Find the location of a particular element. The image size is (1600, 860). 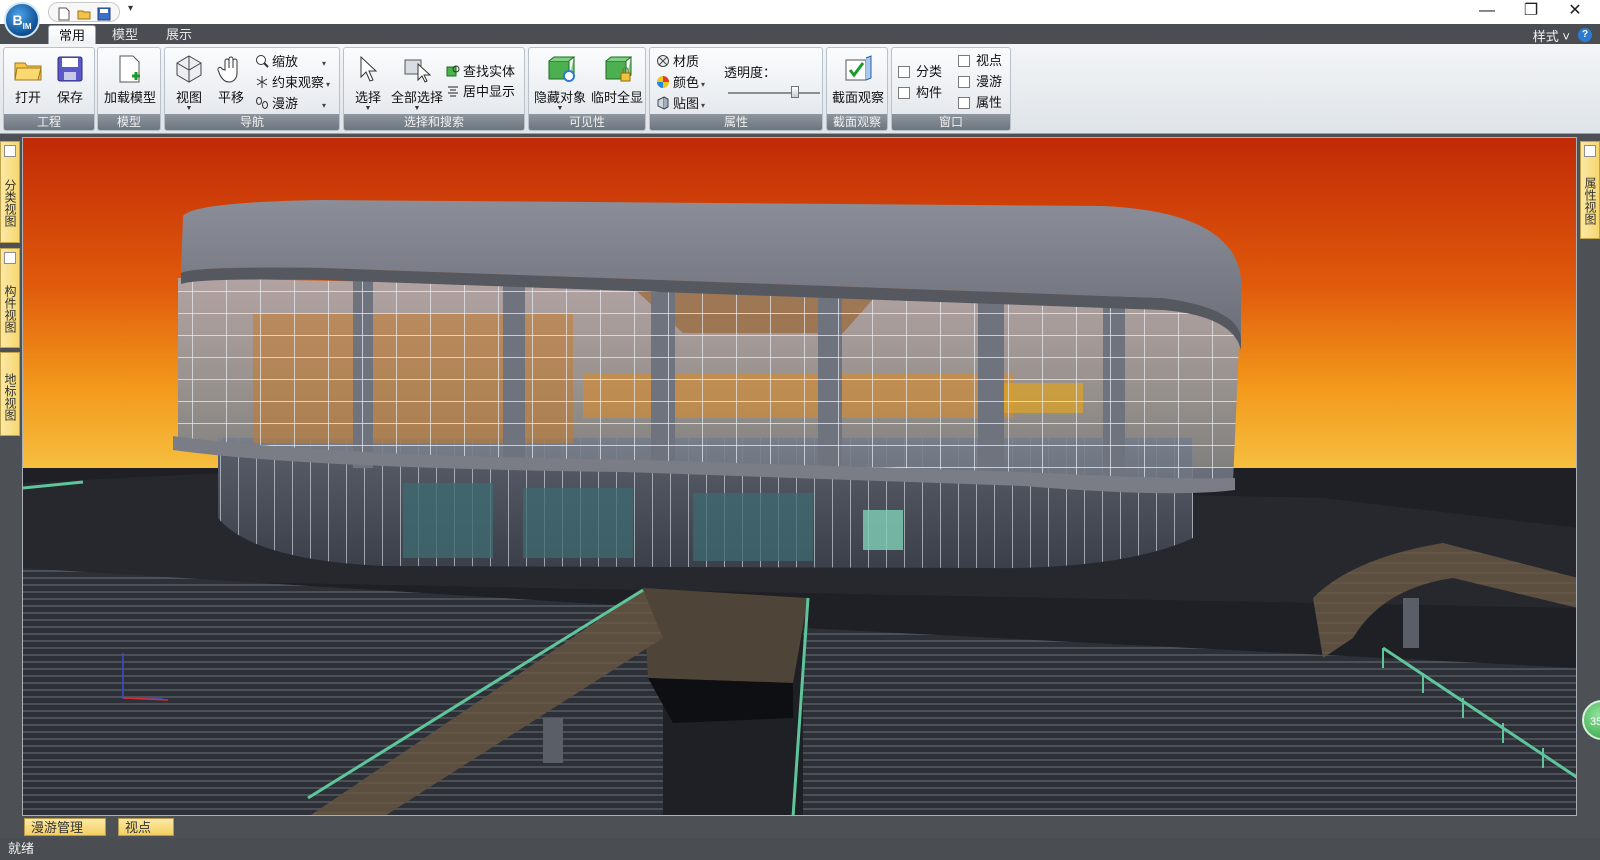

app-logo-icon: BIM is located at coordinates (22, 20).